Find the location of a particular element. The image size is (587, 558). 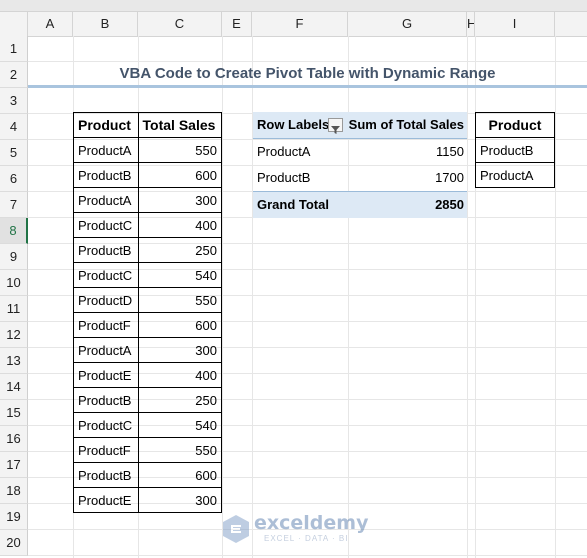

row-header: 14 is located at coordinates (14, 387).